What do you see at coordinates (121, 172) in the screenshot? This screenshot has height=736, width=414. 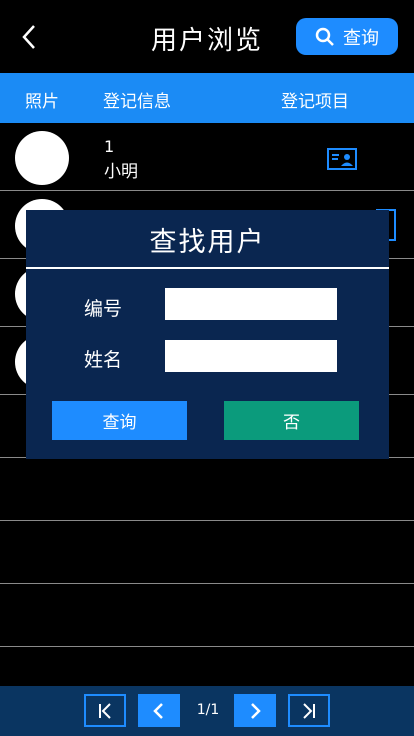 I see `user-name: 小明` at bounding box center [121, 172].